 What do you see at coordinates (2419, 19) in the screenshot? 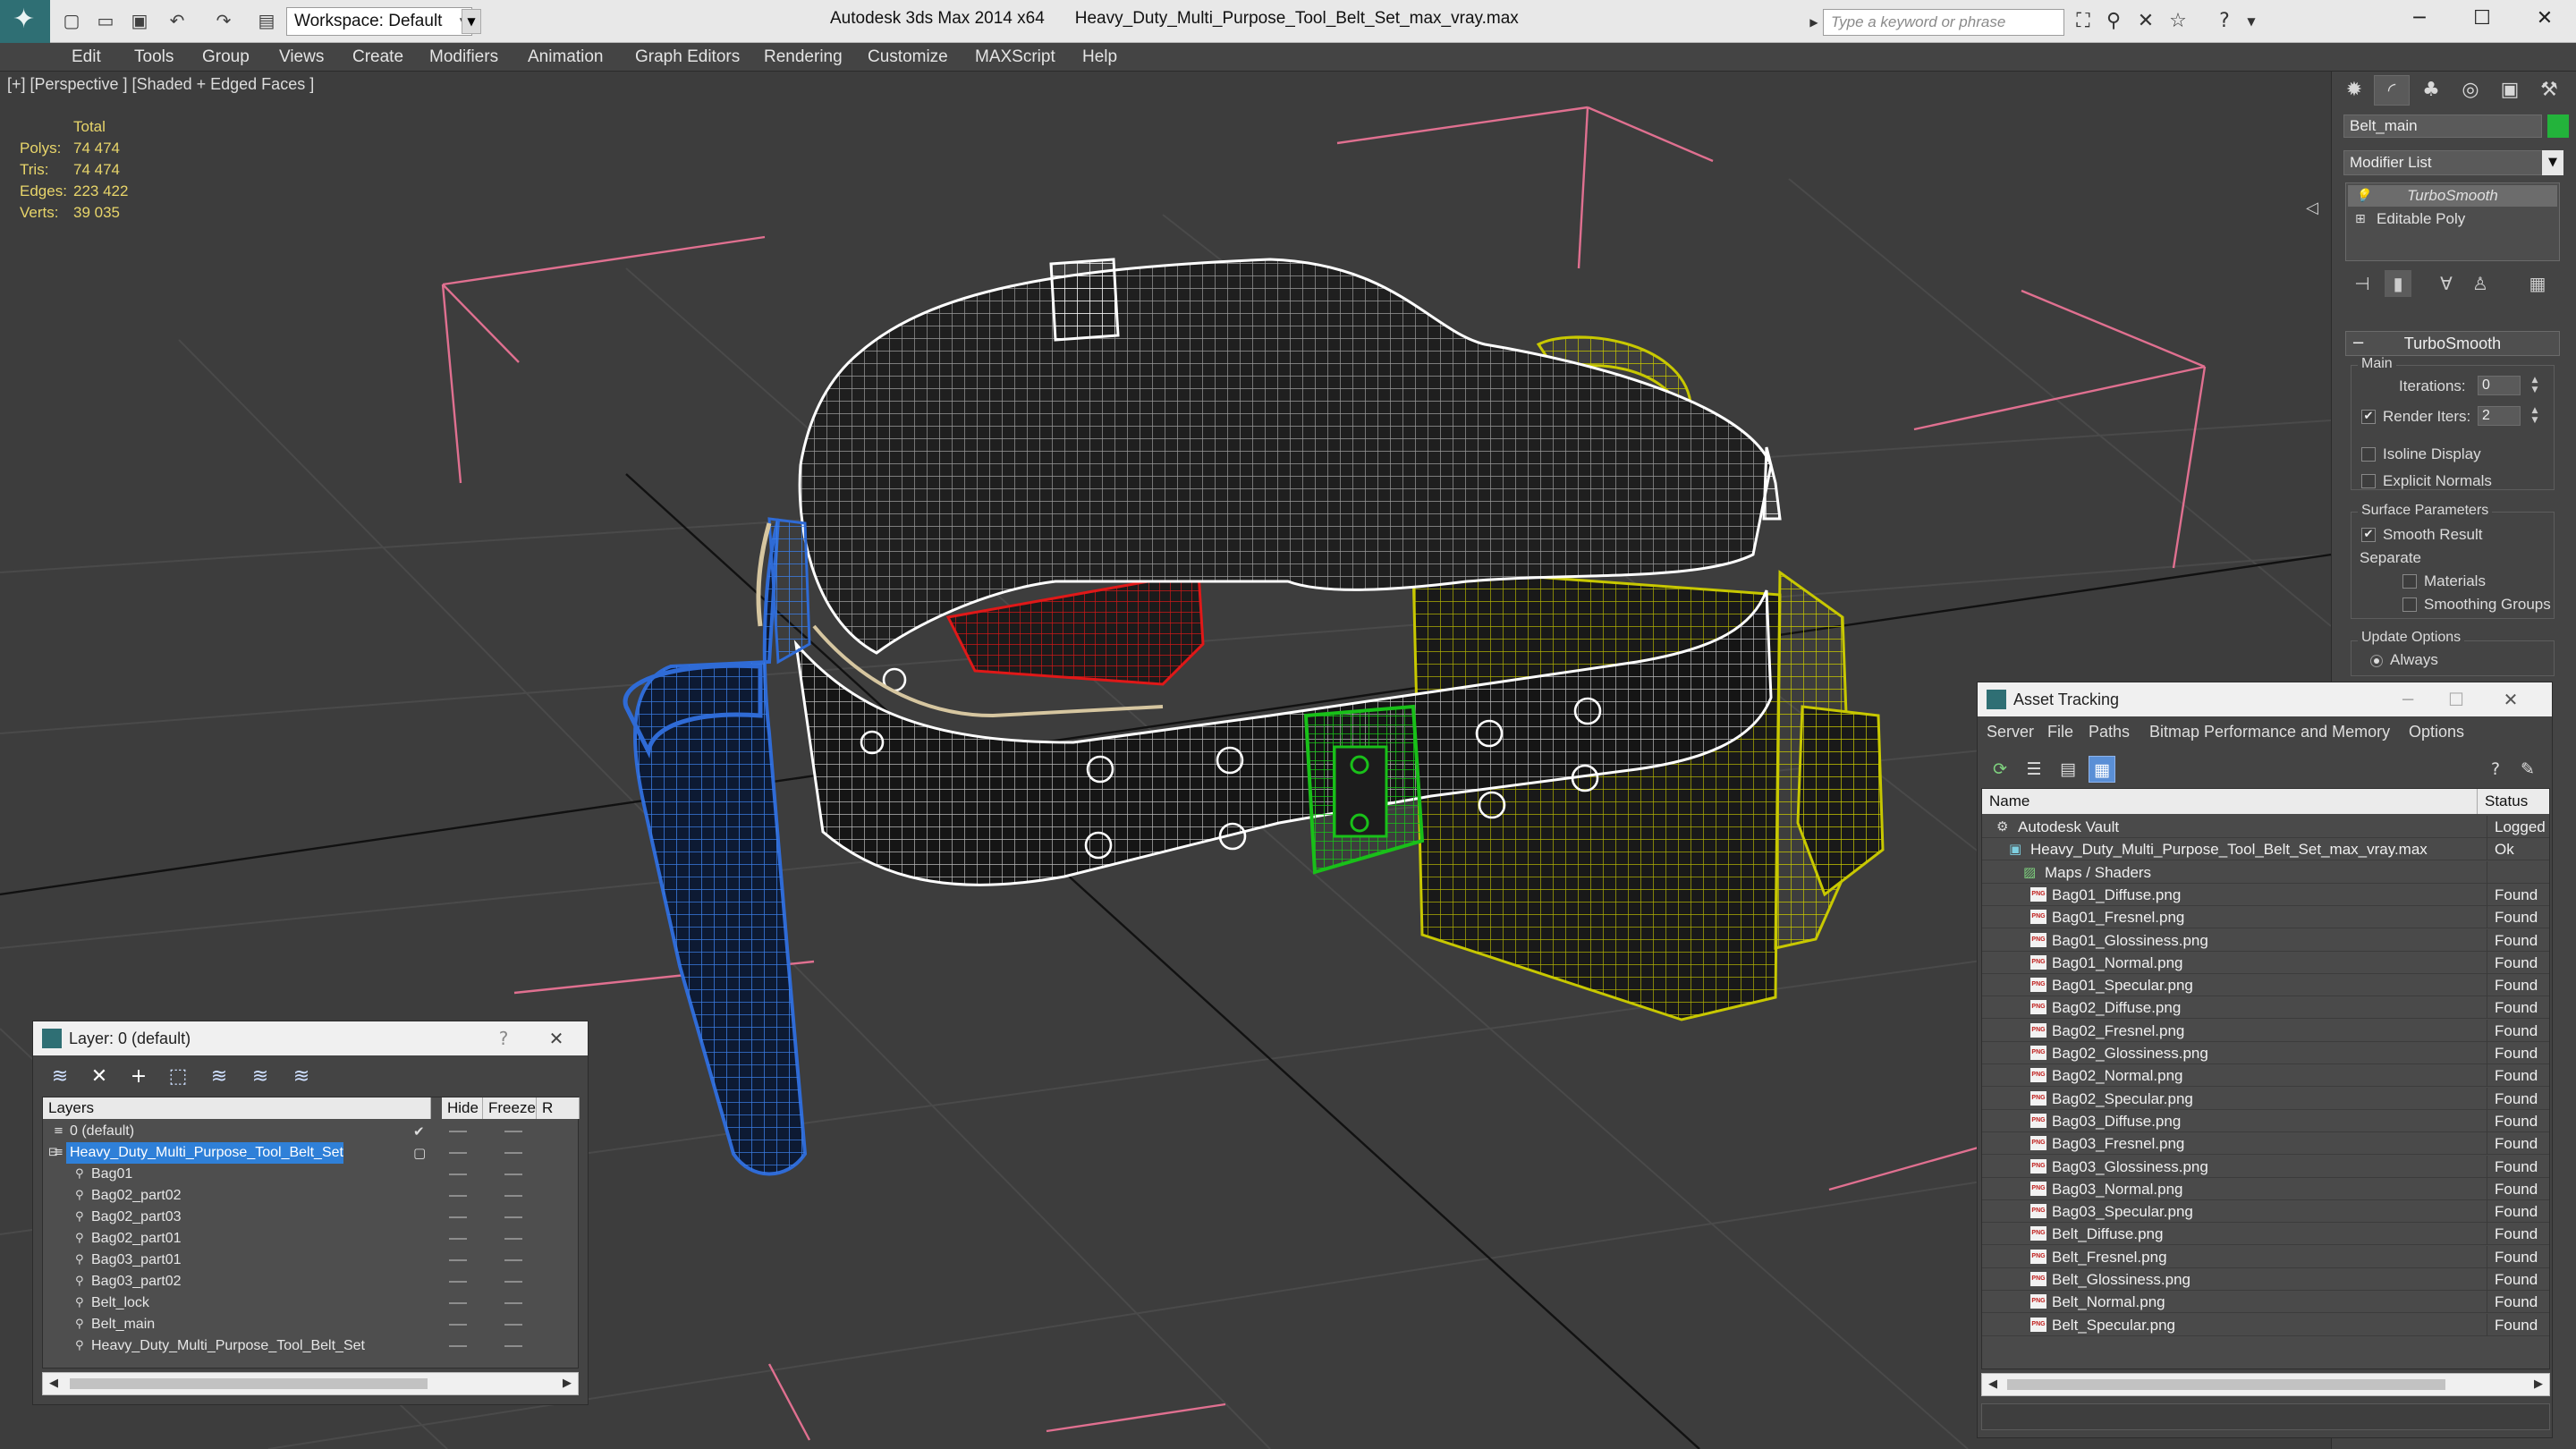
I see `minimize-button: ─` at bounding box center [2419, 19].